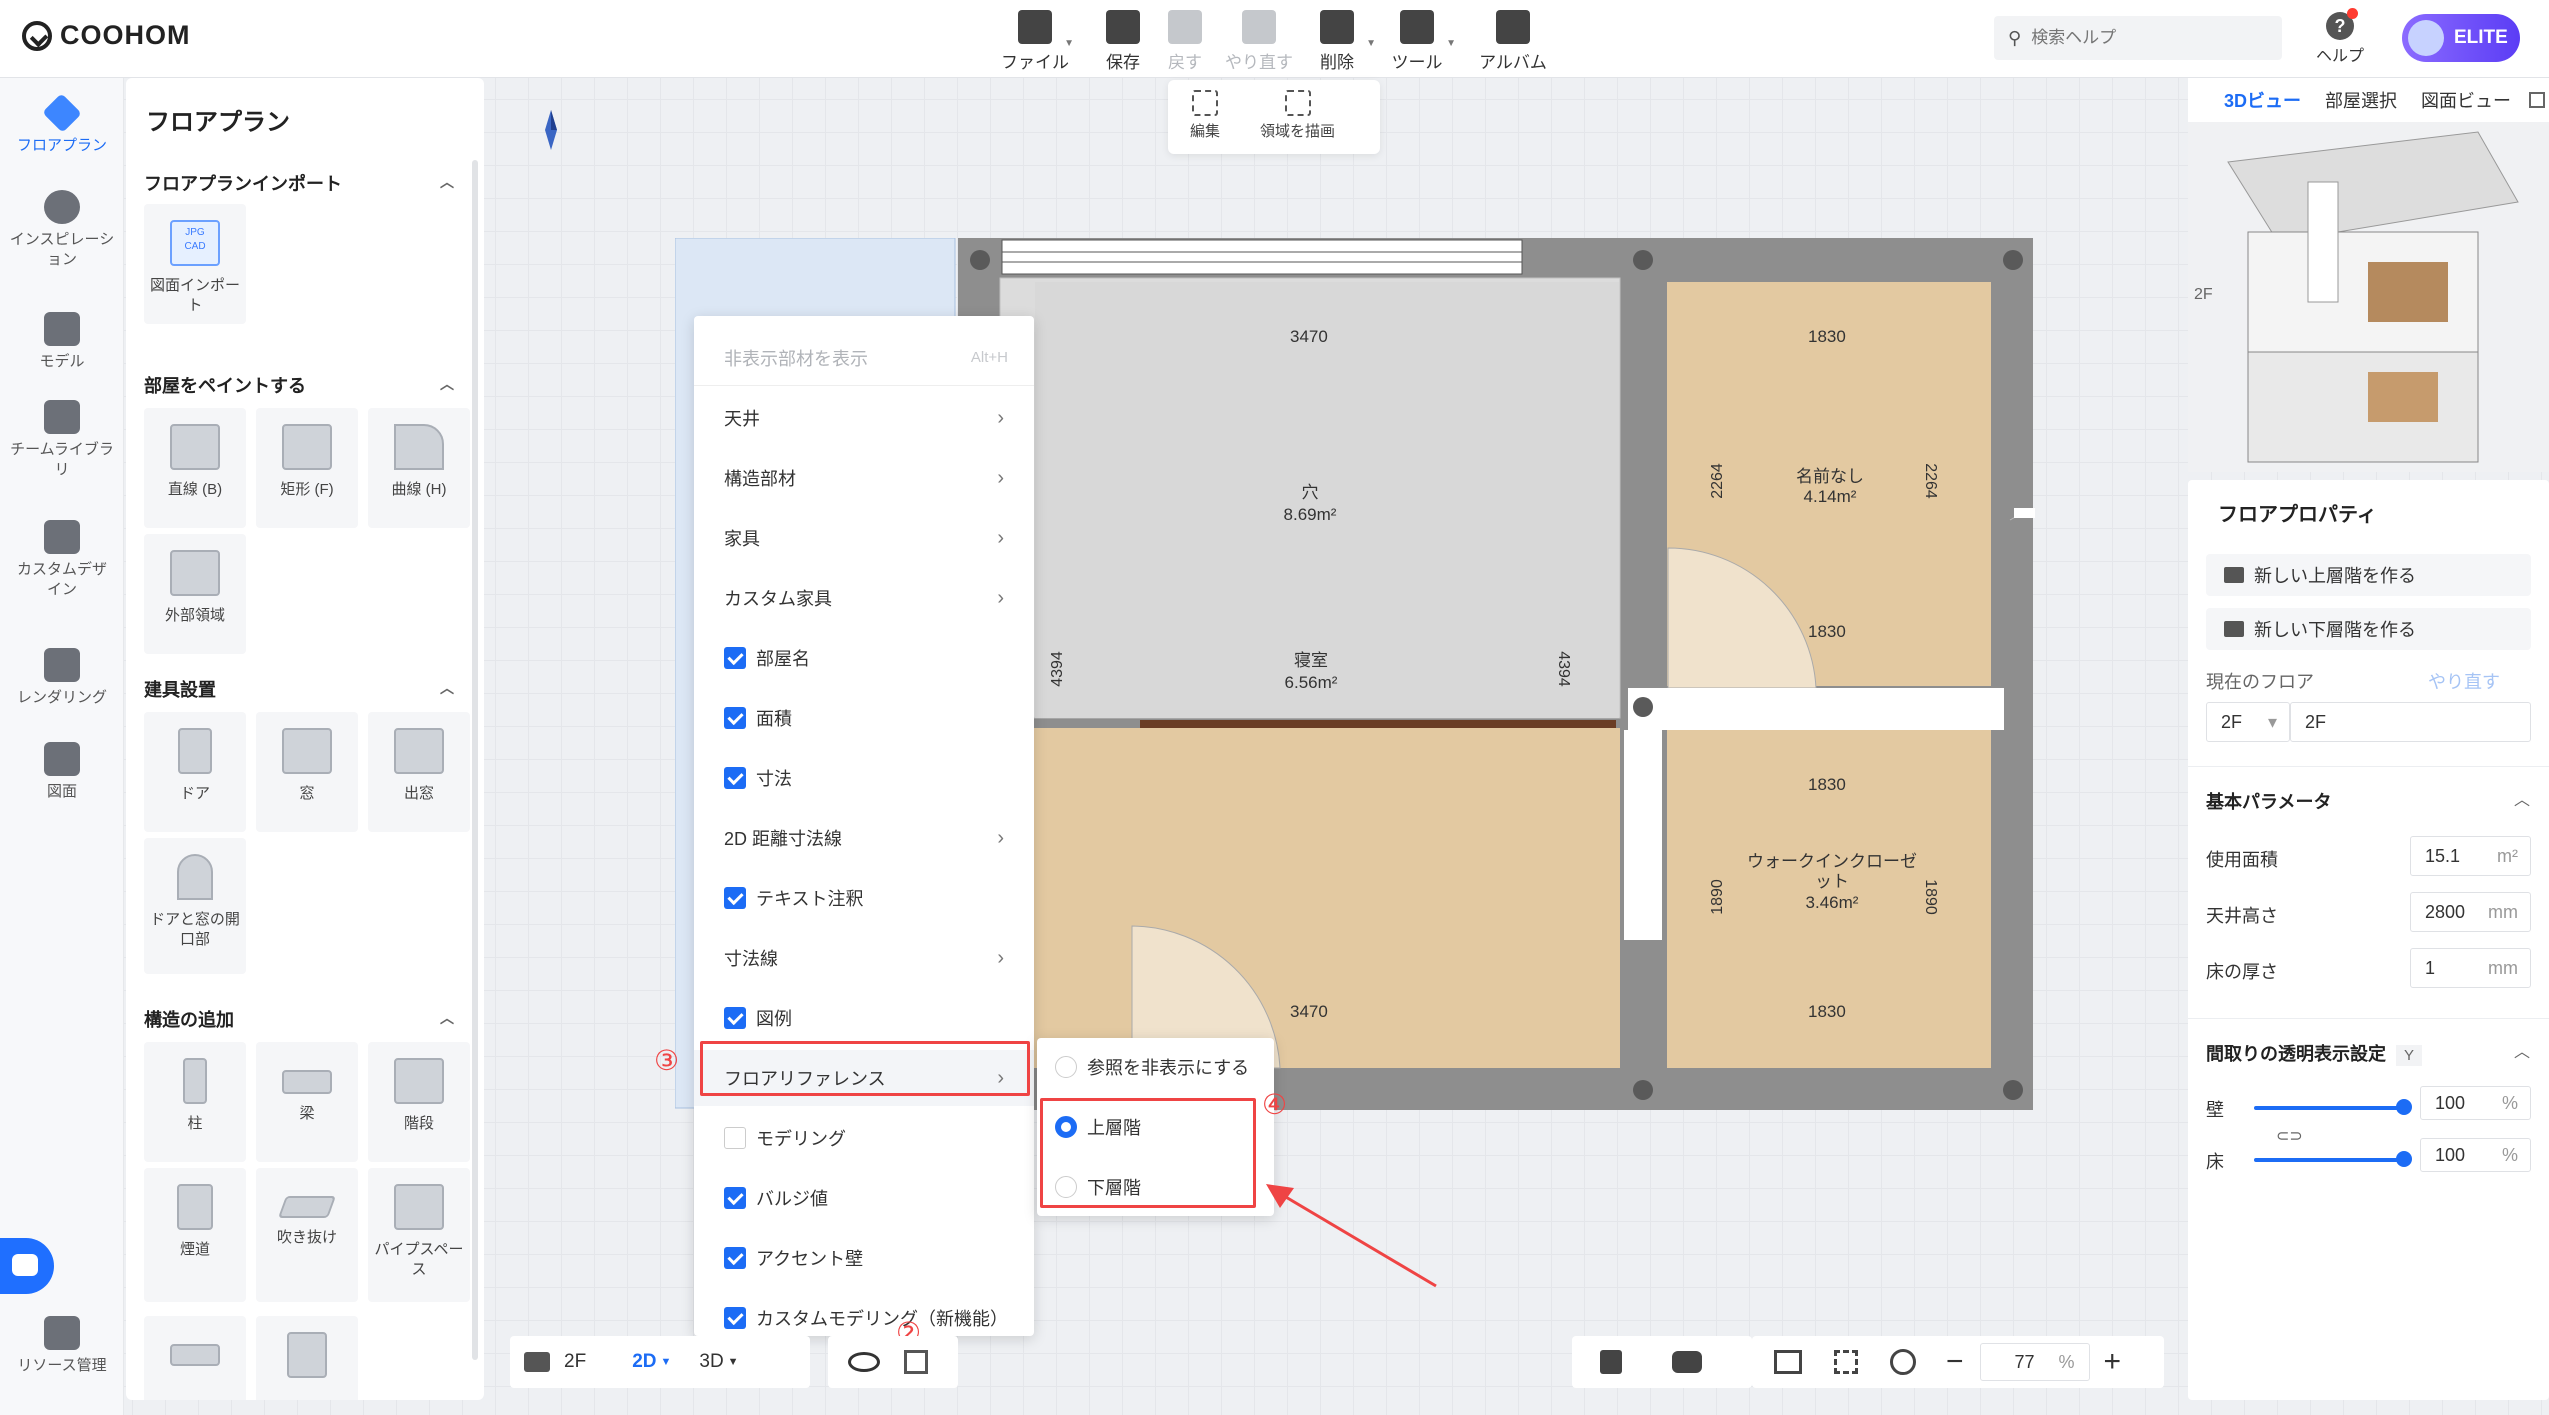 The height and width of the screenshot is (1415, 2549). I want to click on menu-modeling: モデリング, so click(864, 1138).